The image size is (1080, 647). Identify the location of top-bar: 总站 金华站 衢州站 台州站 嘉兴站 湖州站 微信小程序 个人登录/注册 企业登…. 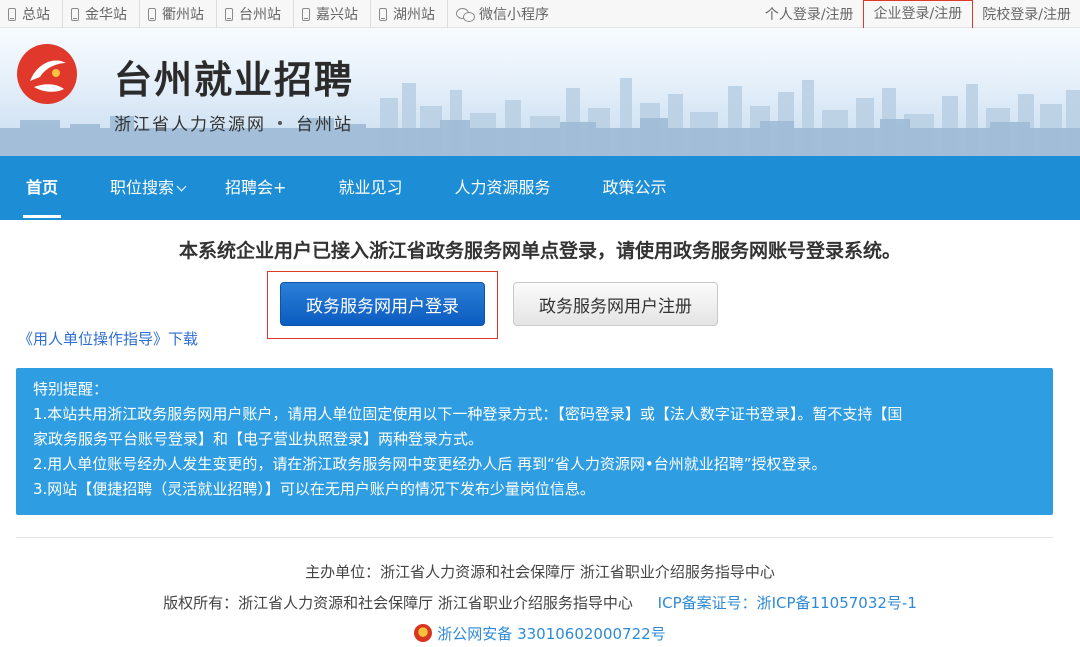
(540, 14).